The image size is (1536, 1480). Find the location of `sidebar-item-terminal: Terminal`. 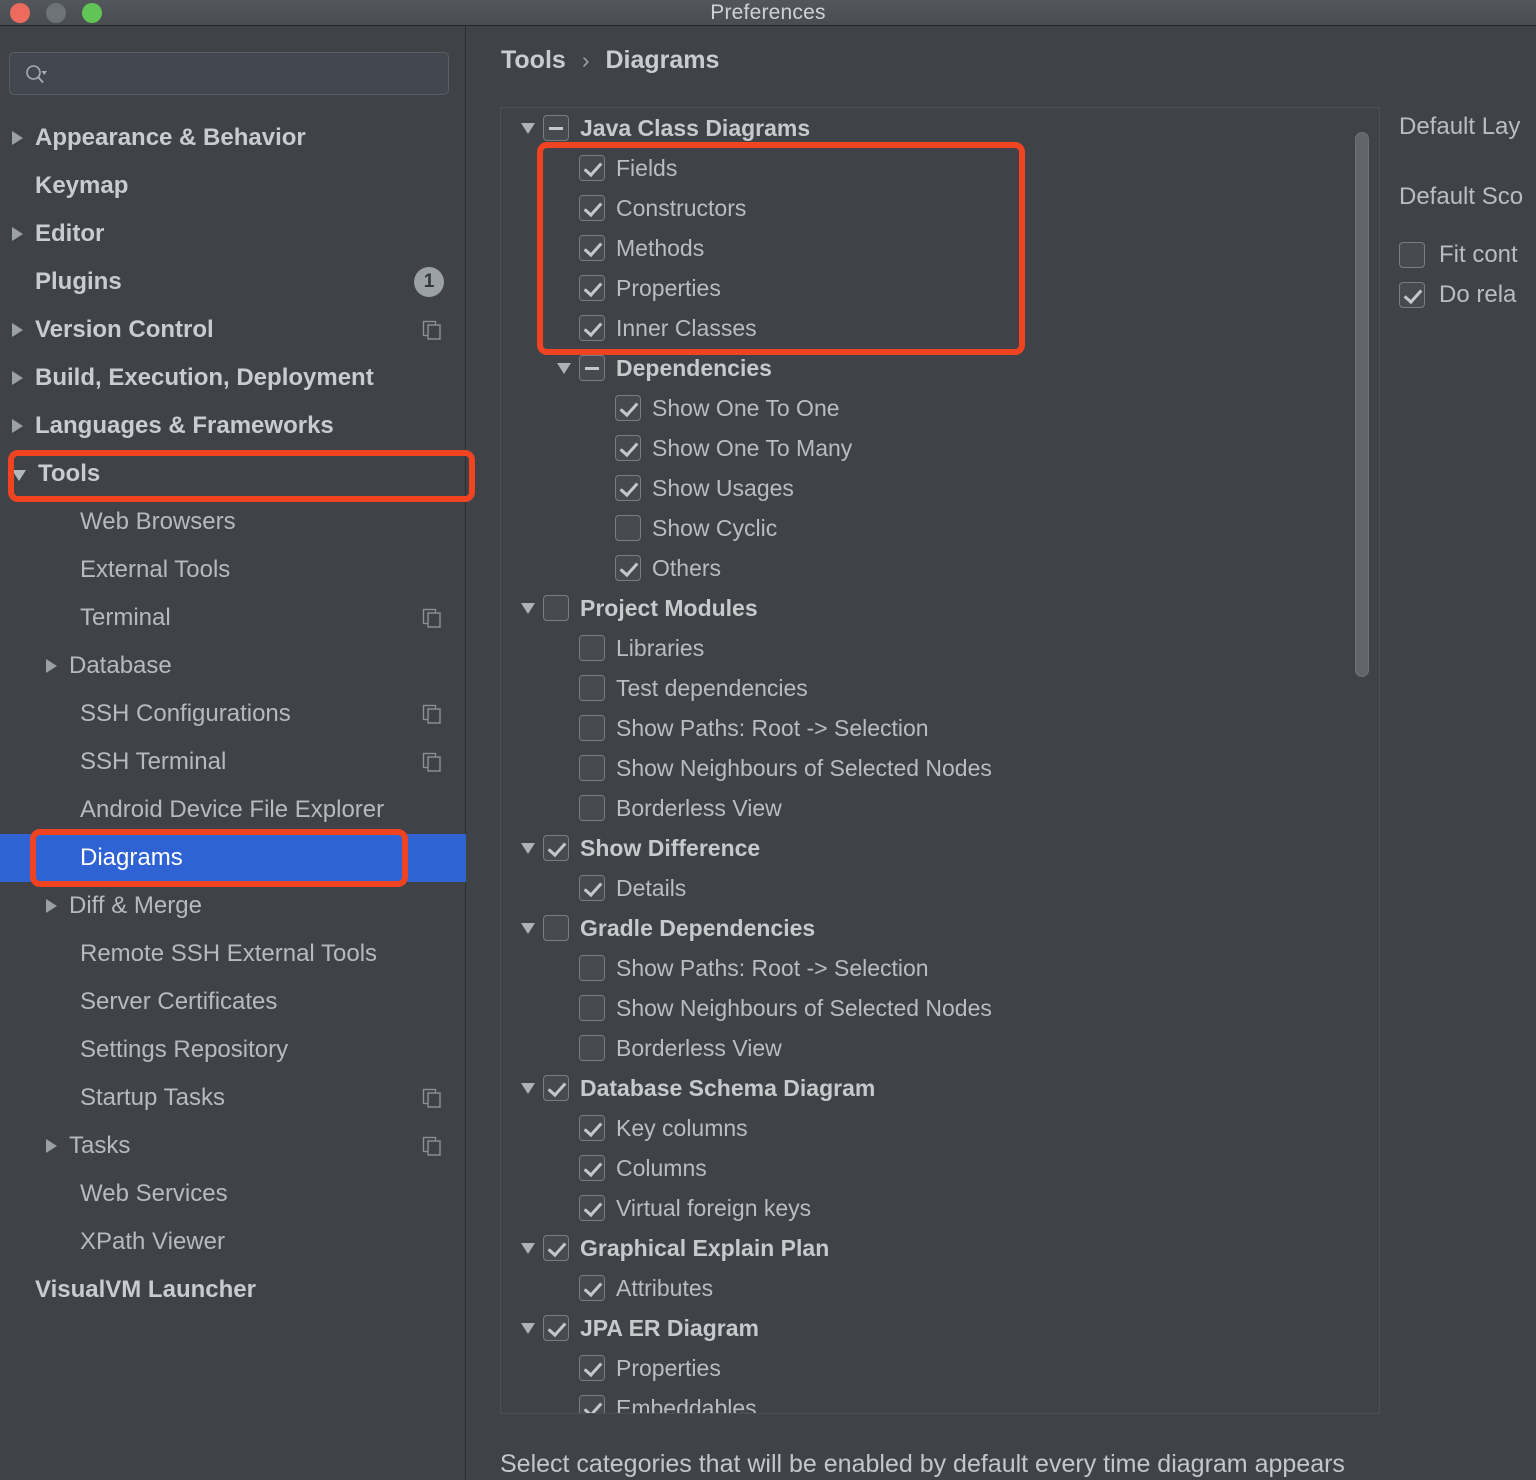

sidebar-item-terminal: Terminal is located at coordinates (233, 618).